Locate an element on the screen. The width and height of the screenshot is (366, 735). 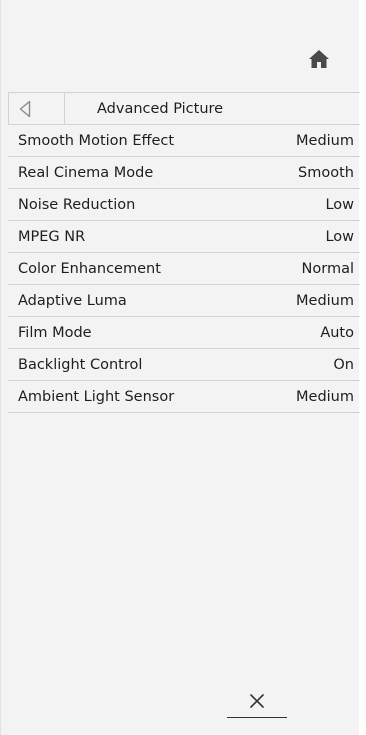
menu-item: Smooth Motion Effect Medium is located at coordinates (184, 141).